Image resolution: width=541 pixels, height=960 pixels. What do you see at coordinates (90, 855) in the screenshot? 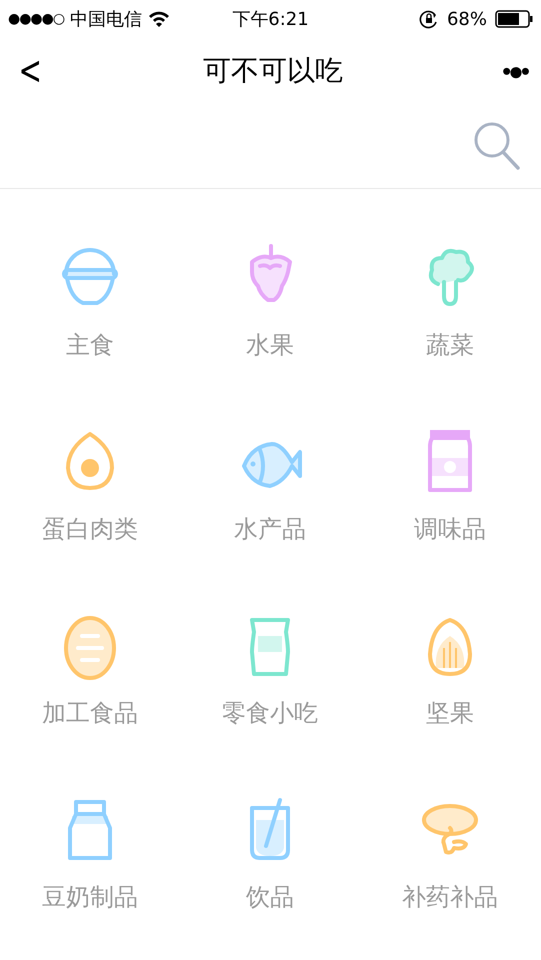
I see `category-item: 豆奶制品` at bounding box center [90, 855].